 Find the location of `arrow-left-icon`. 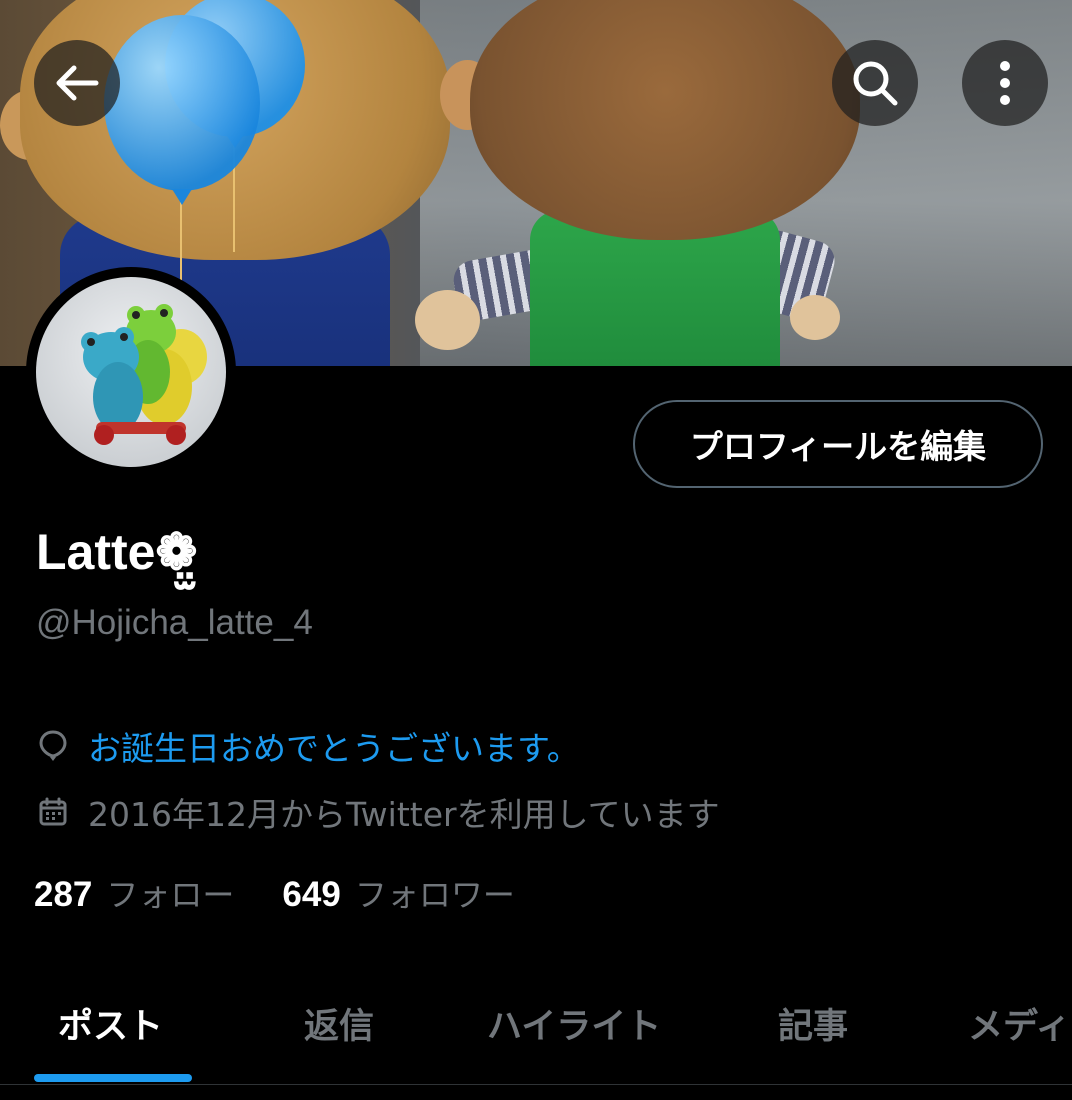

arrow-left-icon is located at coordinates (77, 83).